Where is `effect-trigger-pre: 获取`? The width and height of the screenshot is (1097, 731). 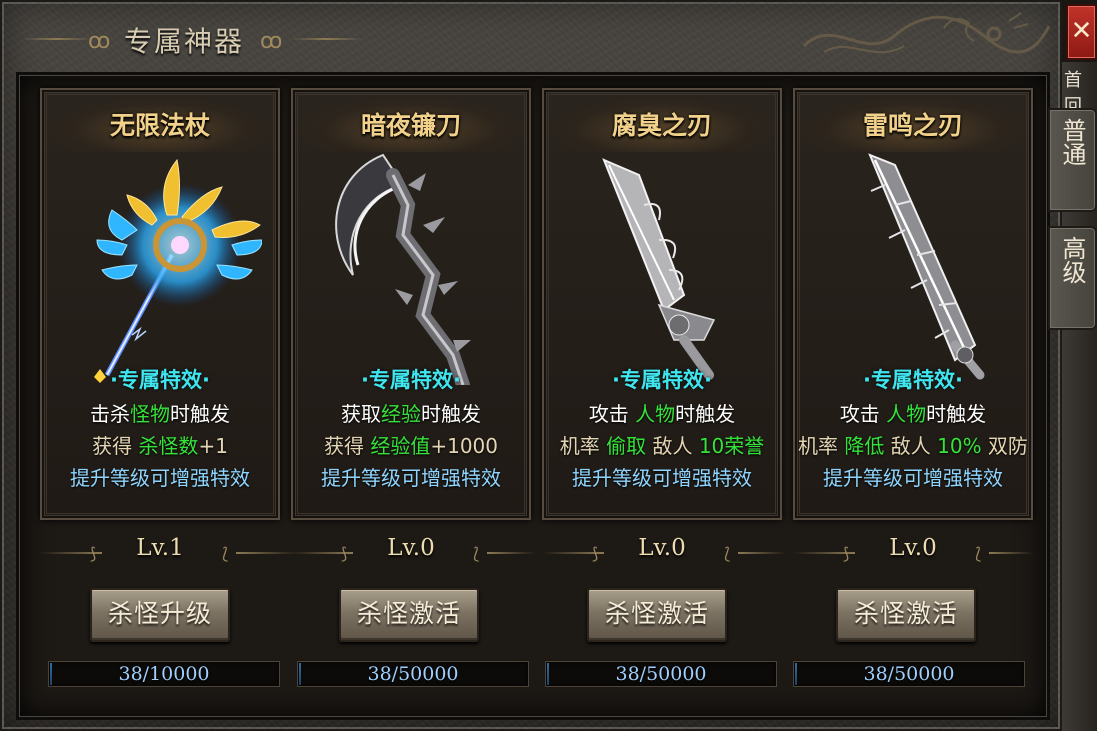
effect-trigger-pre: 获取 is located at coordinates (361, 414).